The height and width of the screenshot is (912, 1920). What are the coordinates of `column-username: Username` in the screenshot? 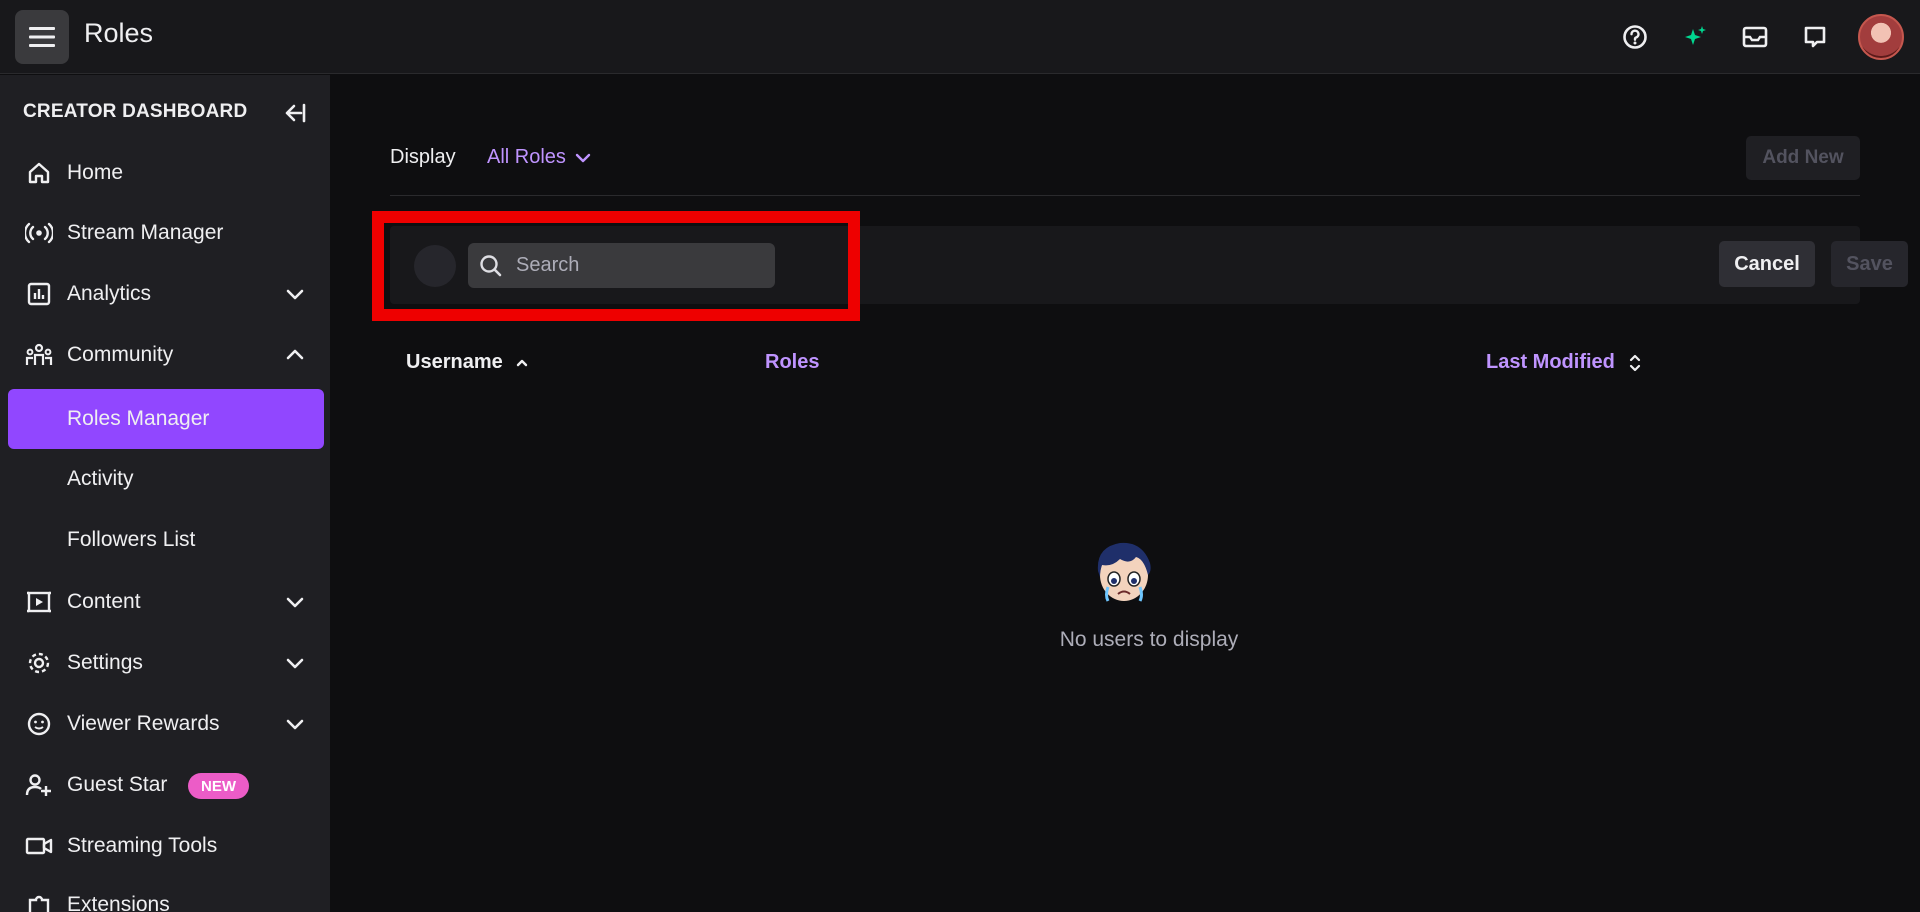 It's located at (467, 362).